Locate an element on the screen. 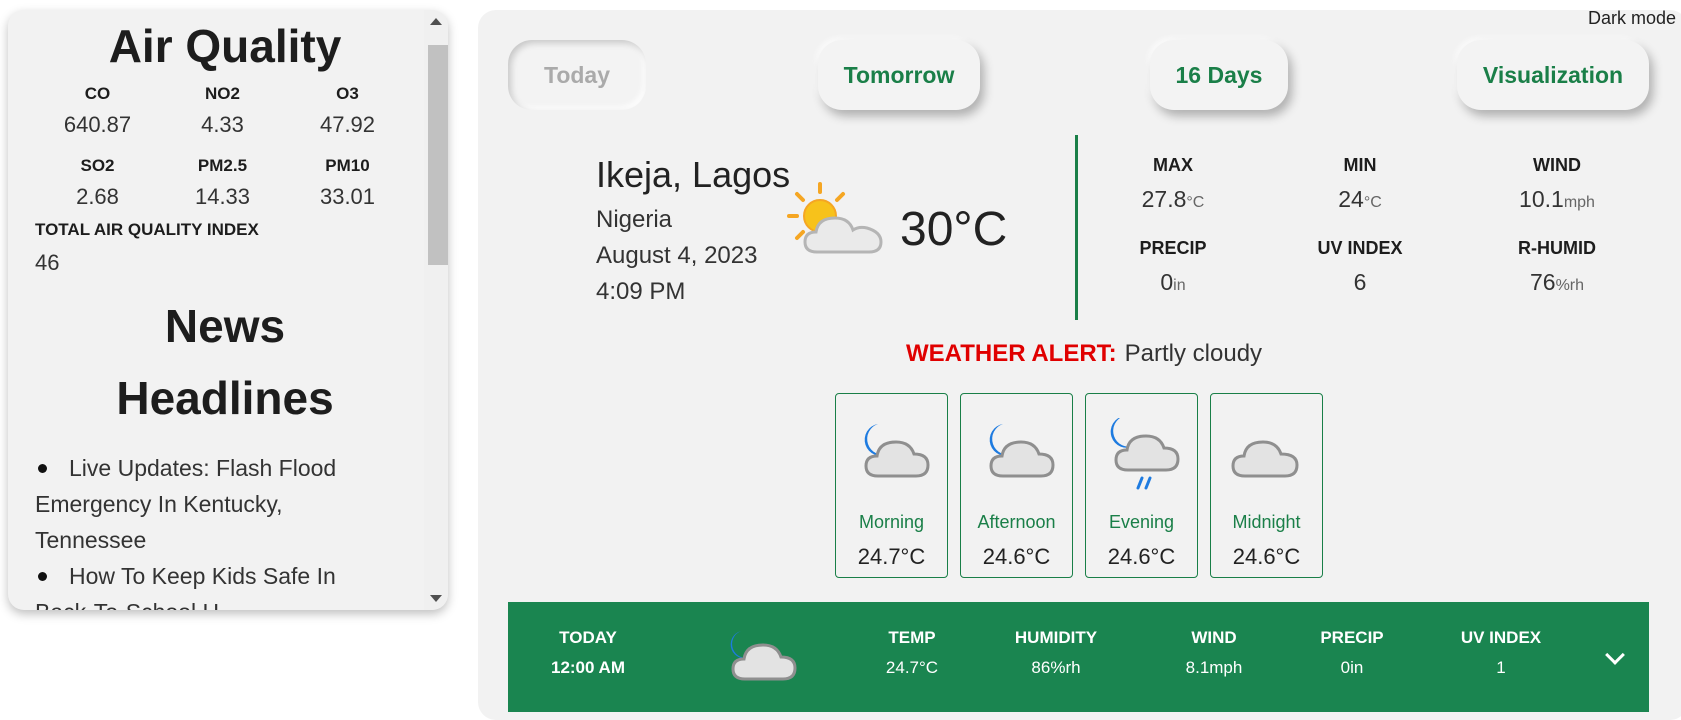 The width and height of the screenshot is (1681, 720). pollutant-pm10: PM10 33.01 is located at coordinates (347, 183).